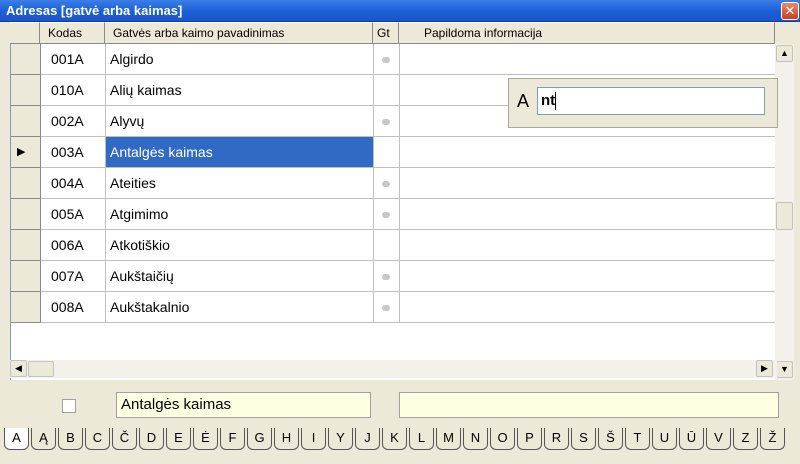 Image resolution: width=800 pixels, height=464 pixels. What do you see at coordinates (73, 152) in the screenshot?
I see `code-cell: 003A` at bounding box center [73, 152].